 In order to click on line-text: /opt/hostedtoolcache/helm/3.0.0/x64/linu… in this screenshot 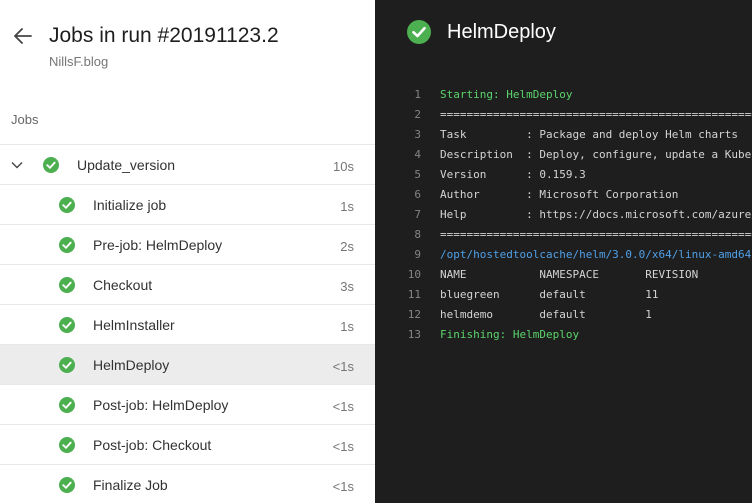, I will do `click(596, 254)`.